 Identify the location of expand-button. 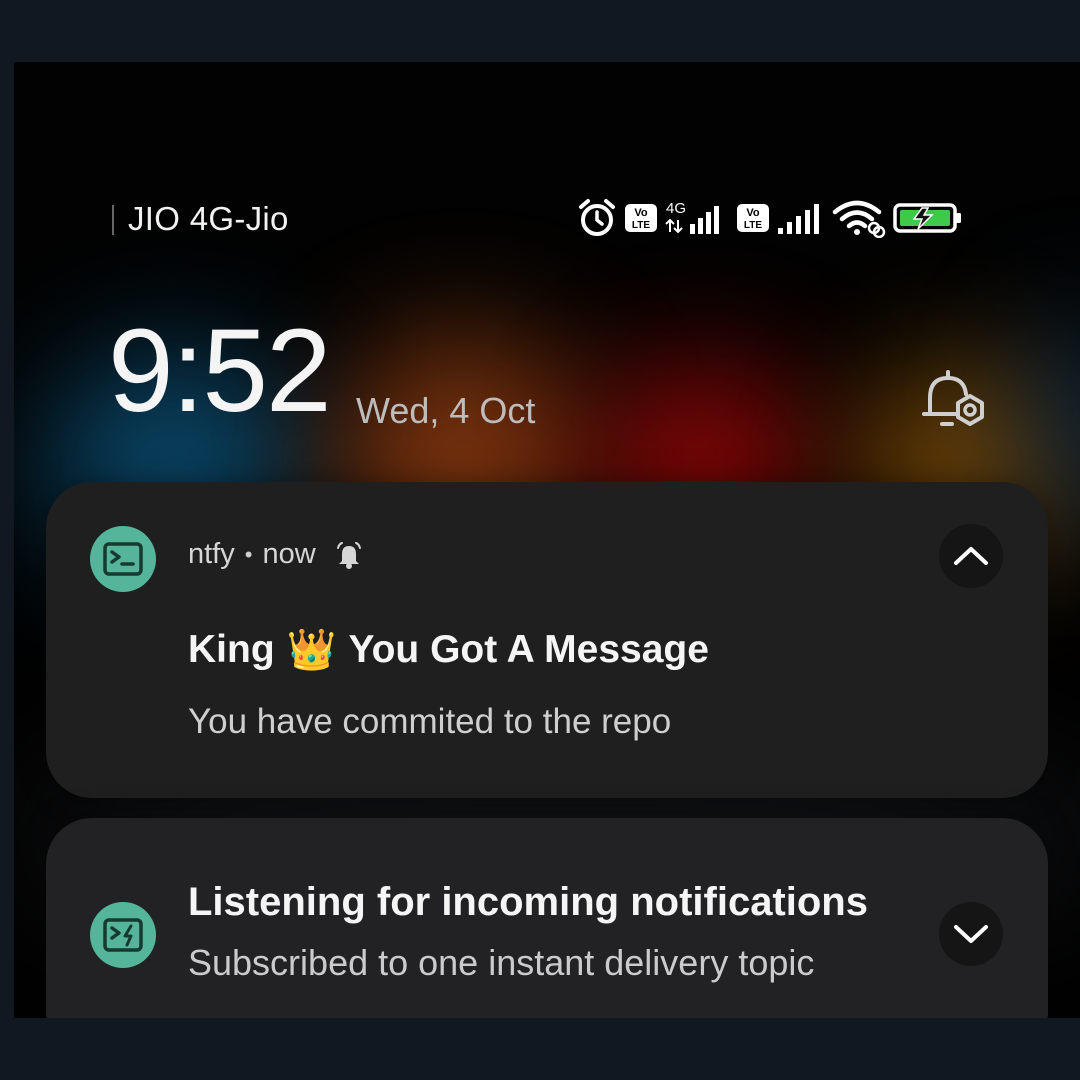
(971, 934).